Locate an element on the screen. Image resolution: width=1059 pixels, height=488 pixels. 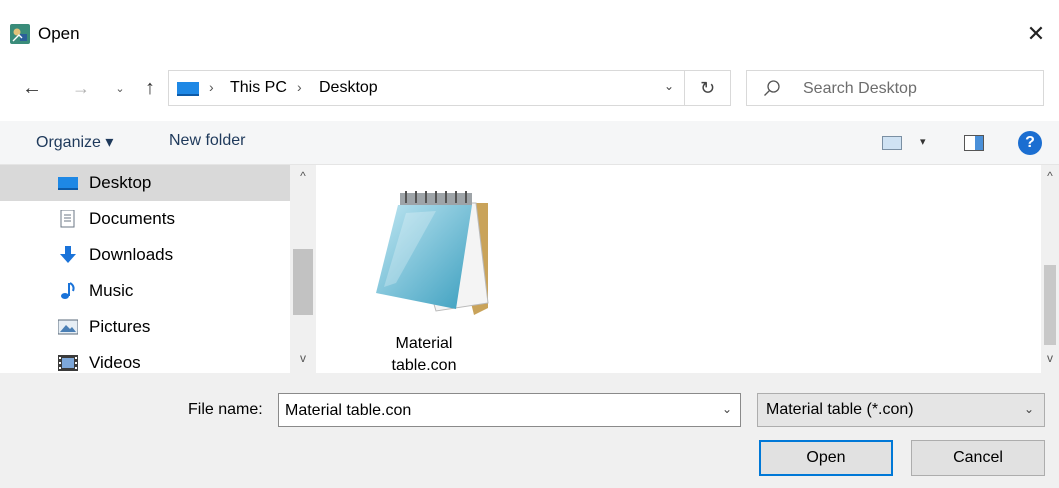
file-name-combobox: ⌄ is located at coordinates (509, 410).